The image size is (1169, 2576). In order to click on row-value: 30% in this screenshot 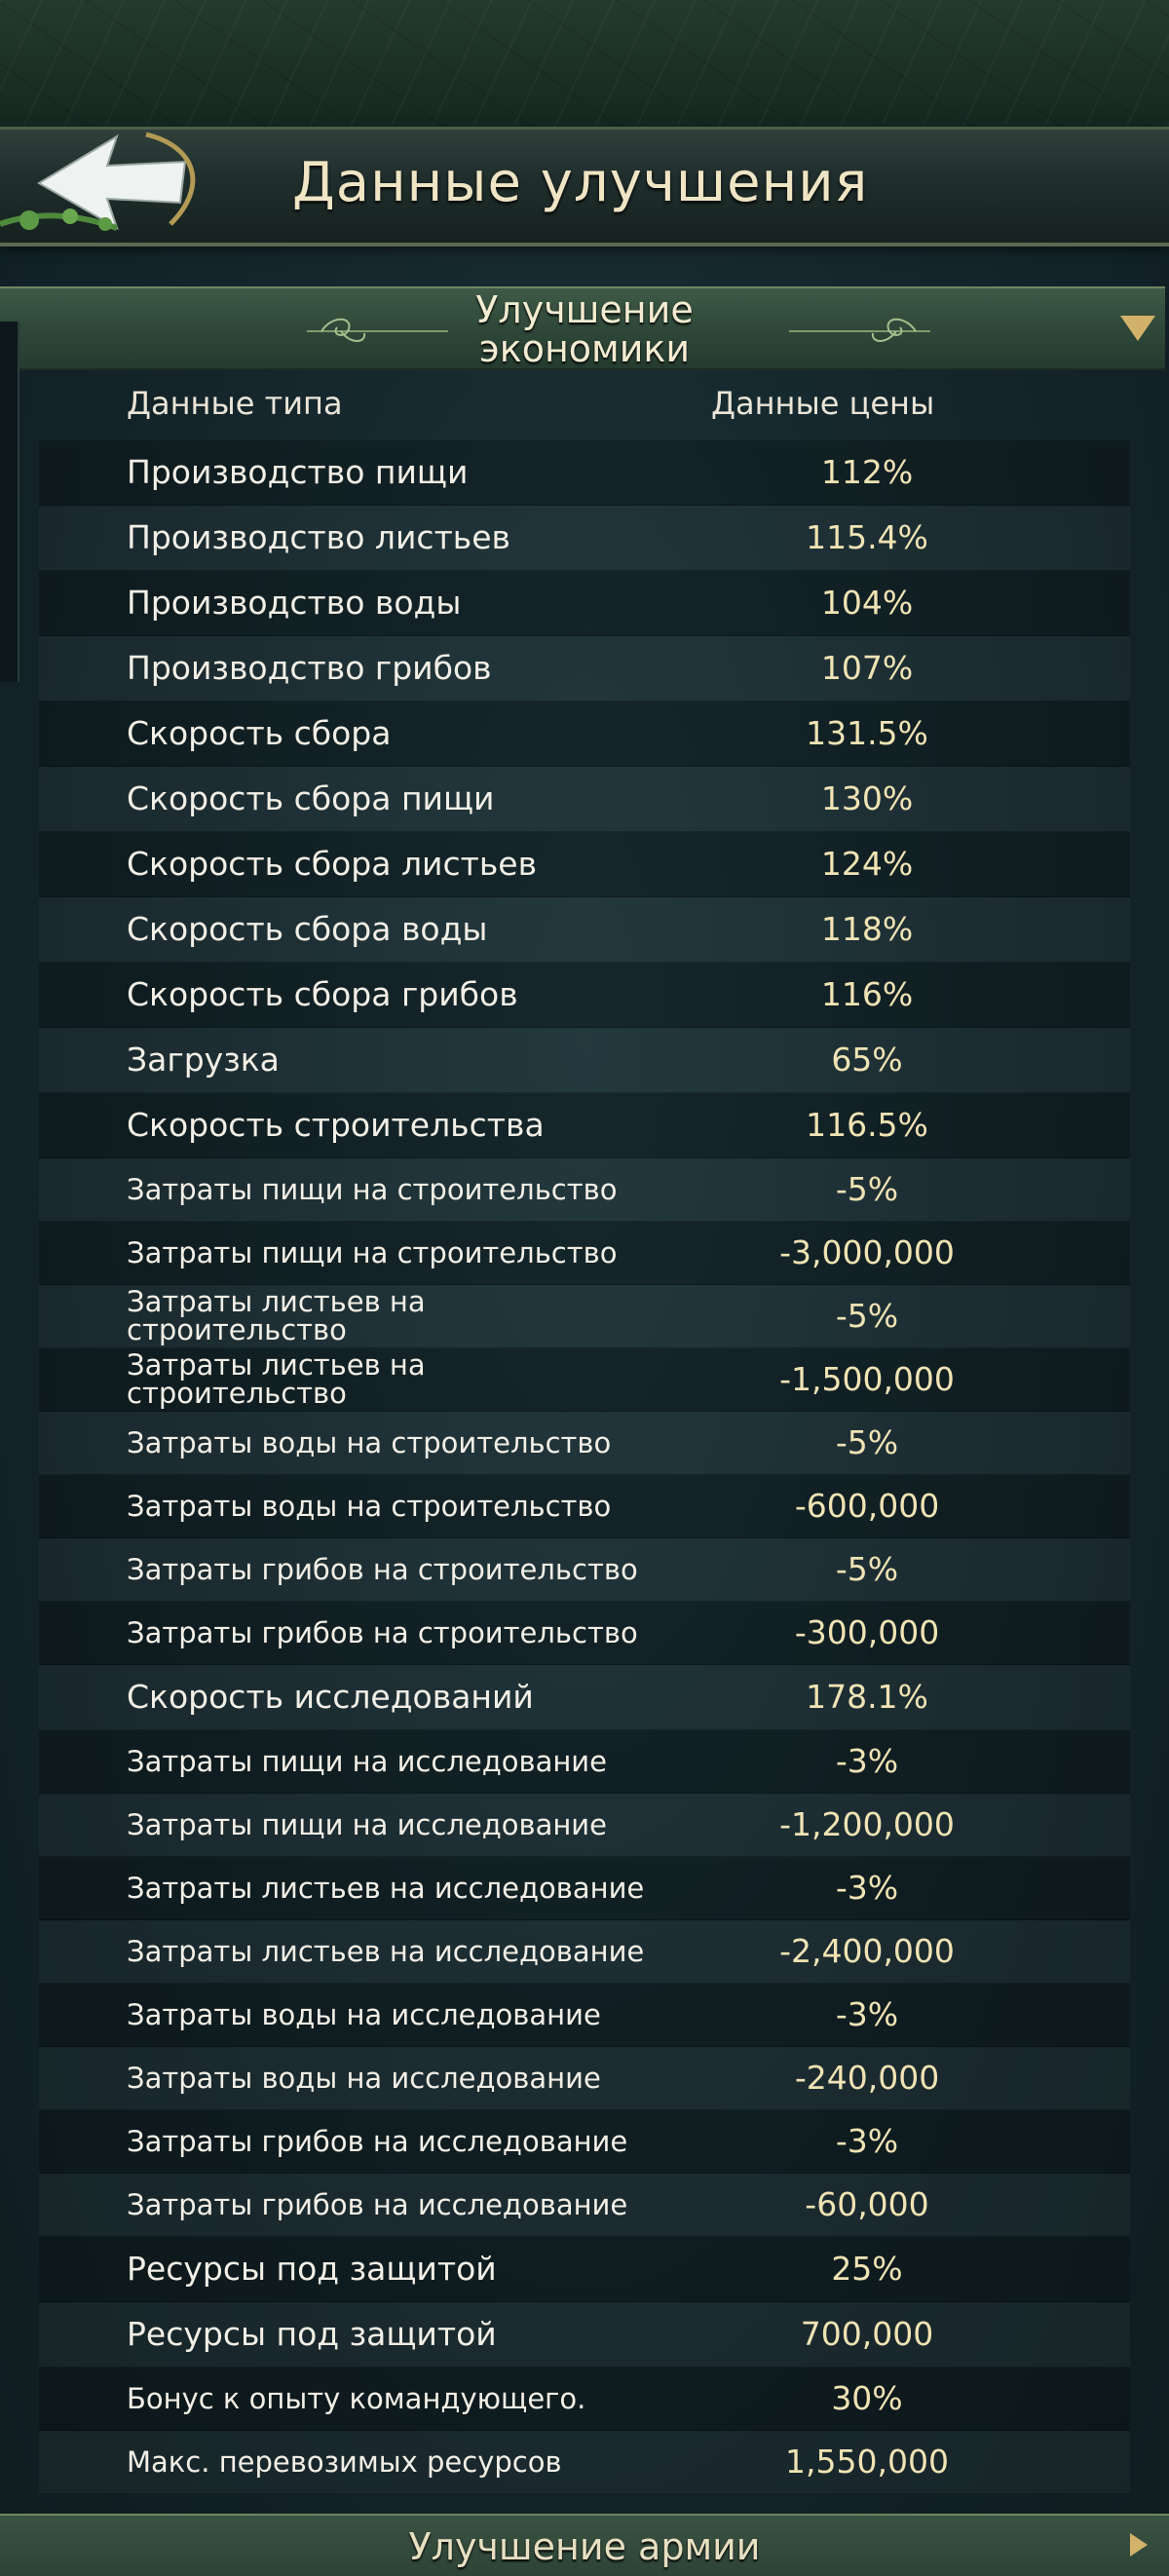, I will do `click(867, 2398)`.